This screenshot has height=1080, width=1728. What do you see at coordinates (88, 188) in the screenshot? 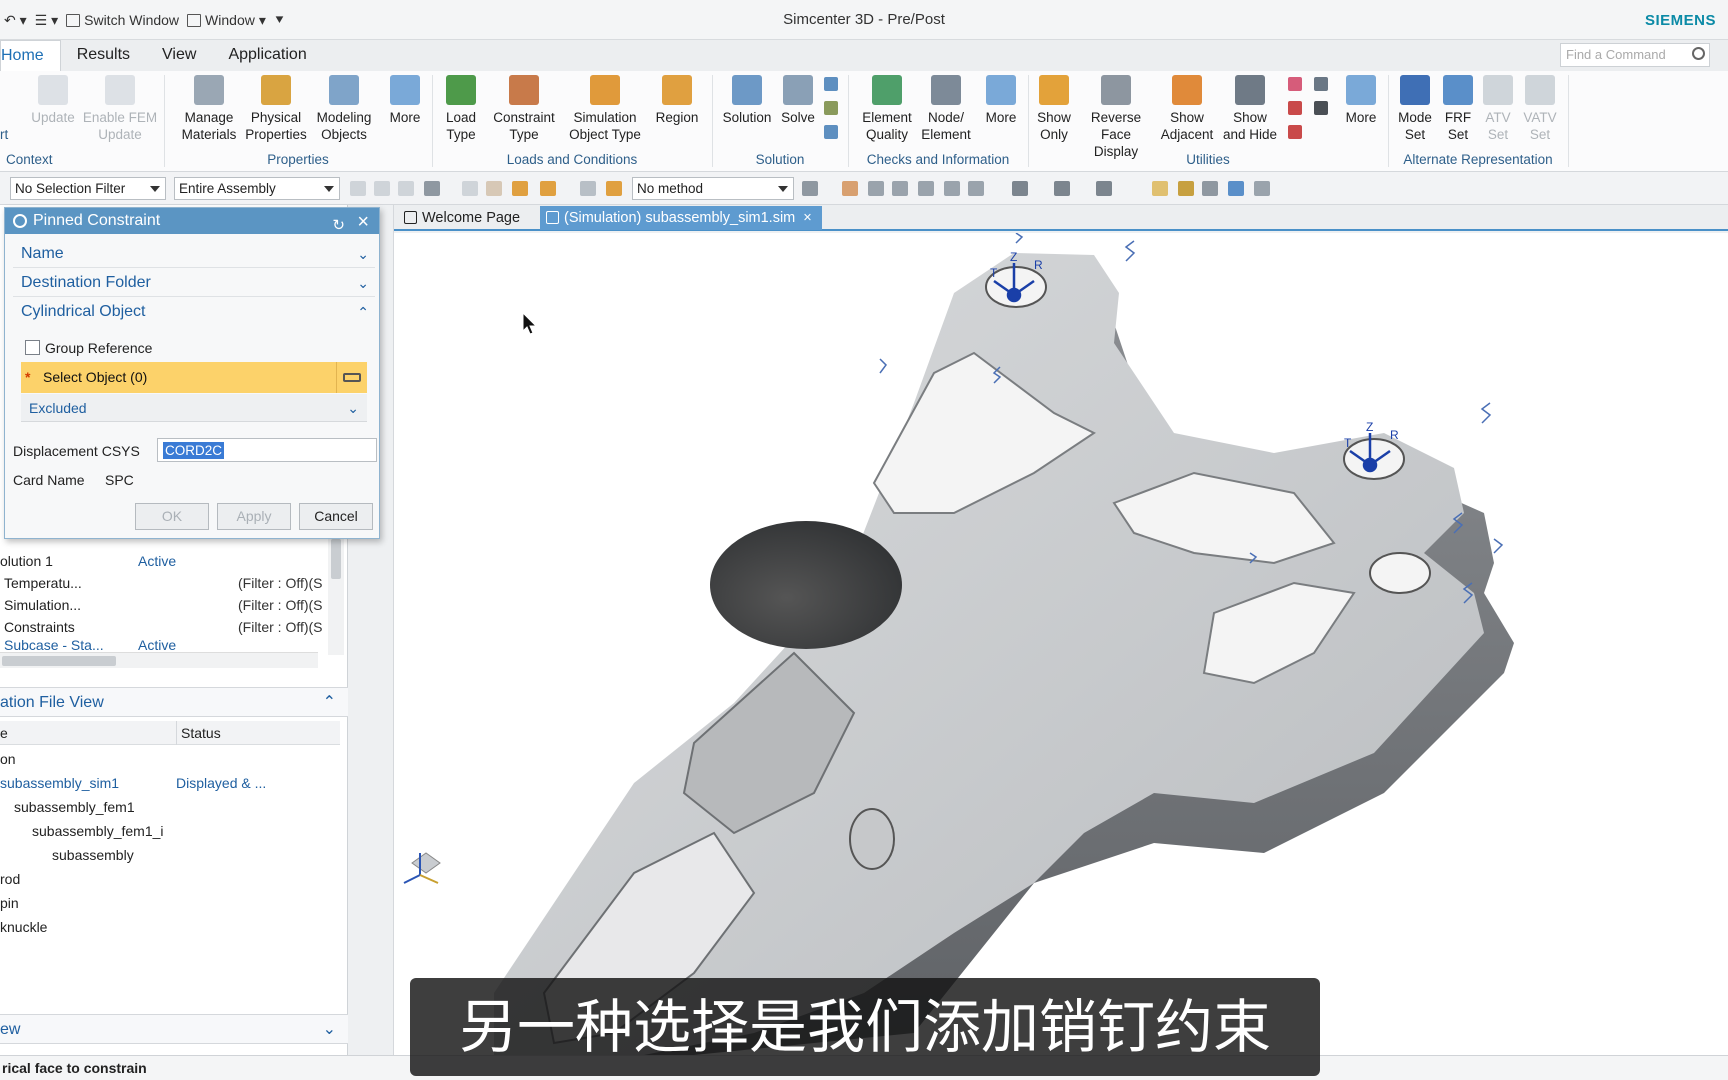
I see `selection-filter-dropdown: No Selection Filter` at bounding box center [88, 188].